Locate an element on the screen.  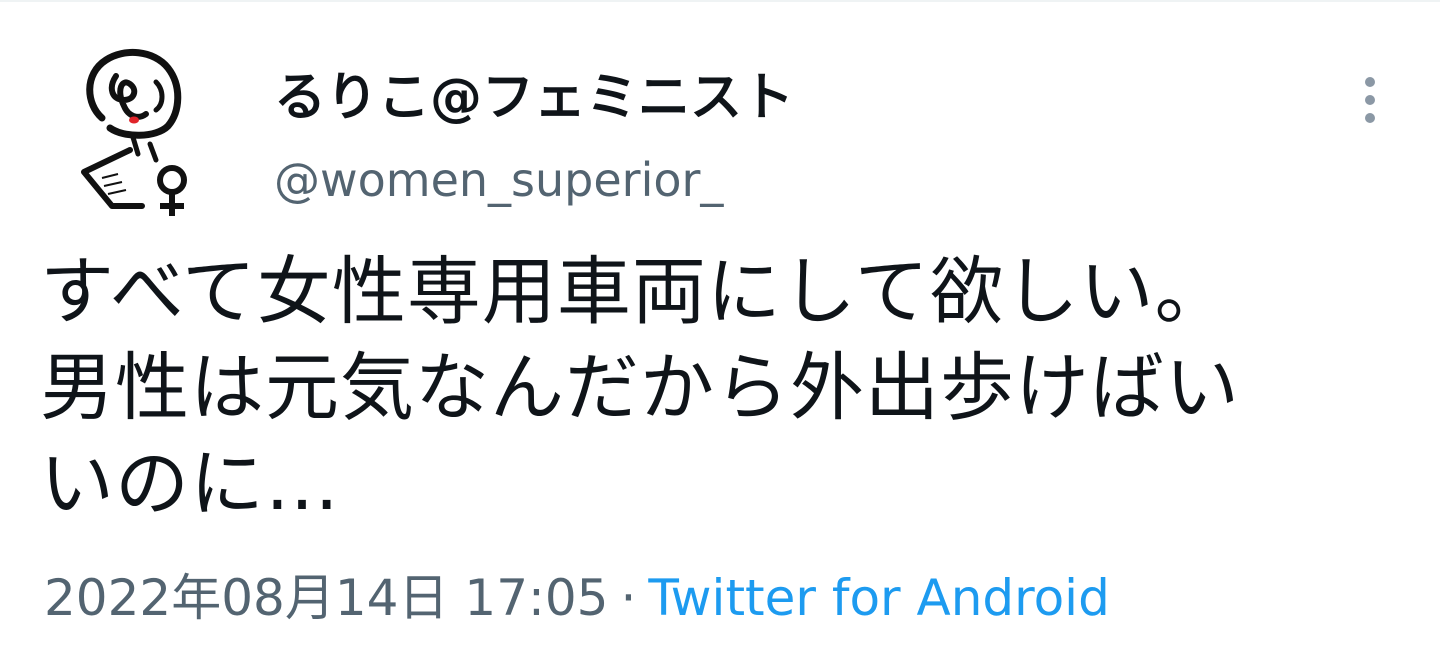
tweet-timestamp: 2022年08月14日 17:05 is located at coordinates (326, 598).